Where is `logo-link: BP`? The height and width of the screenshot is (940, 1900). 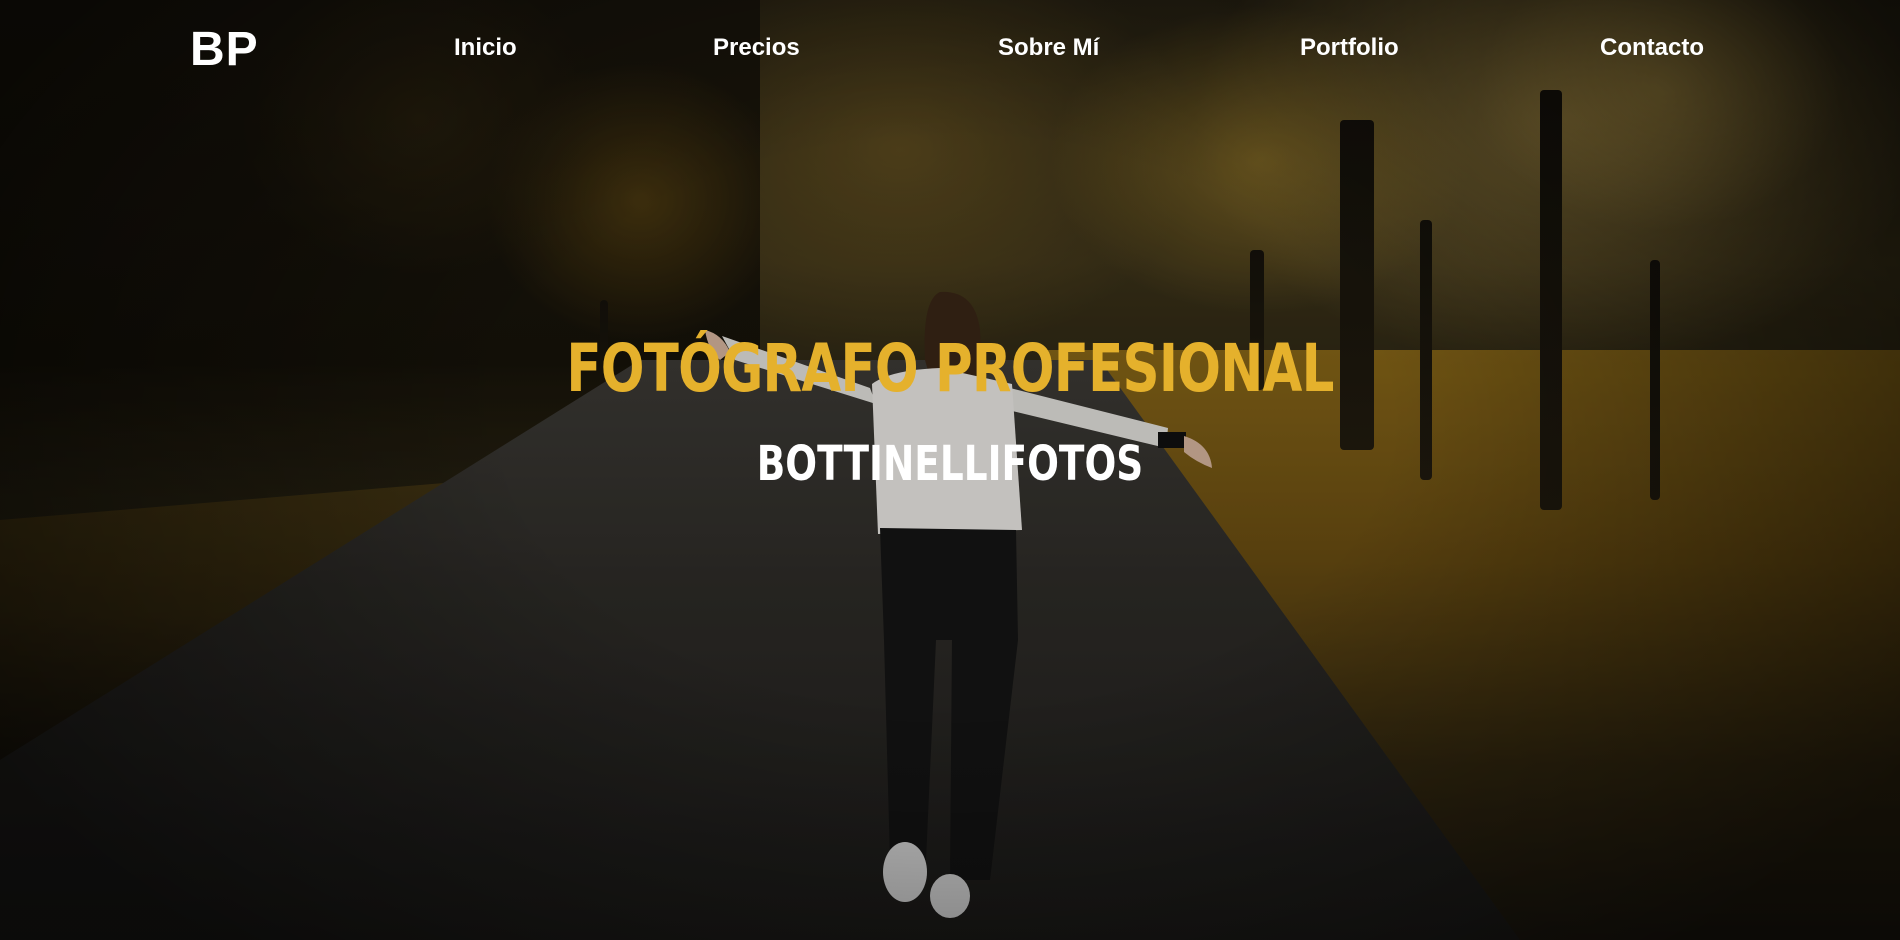 logo-link: BP is located at coordinates (224, 49).